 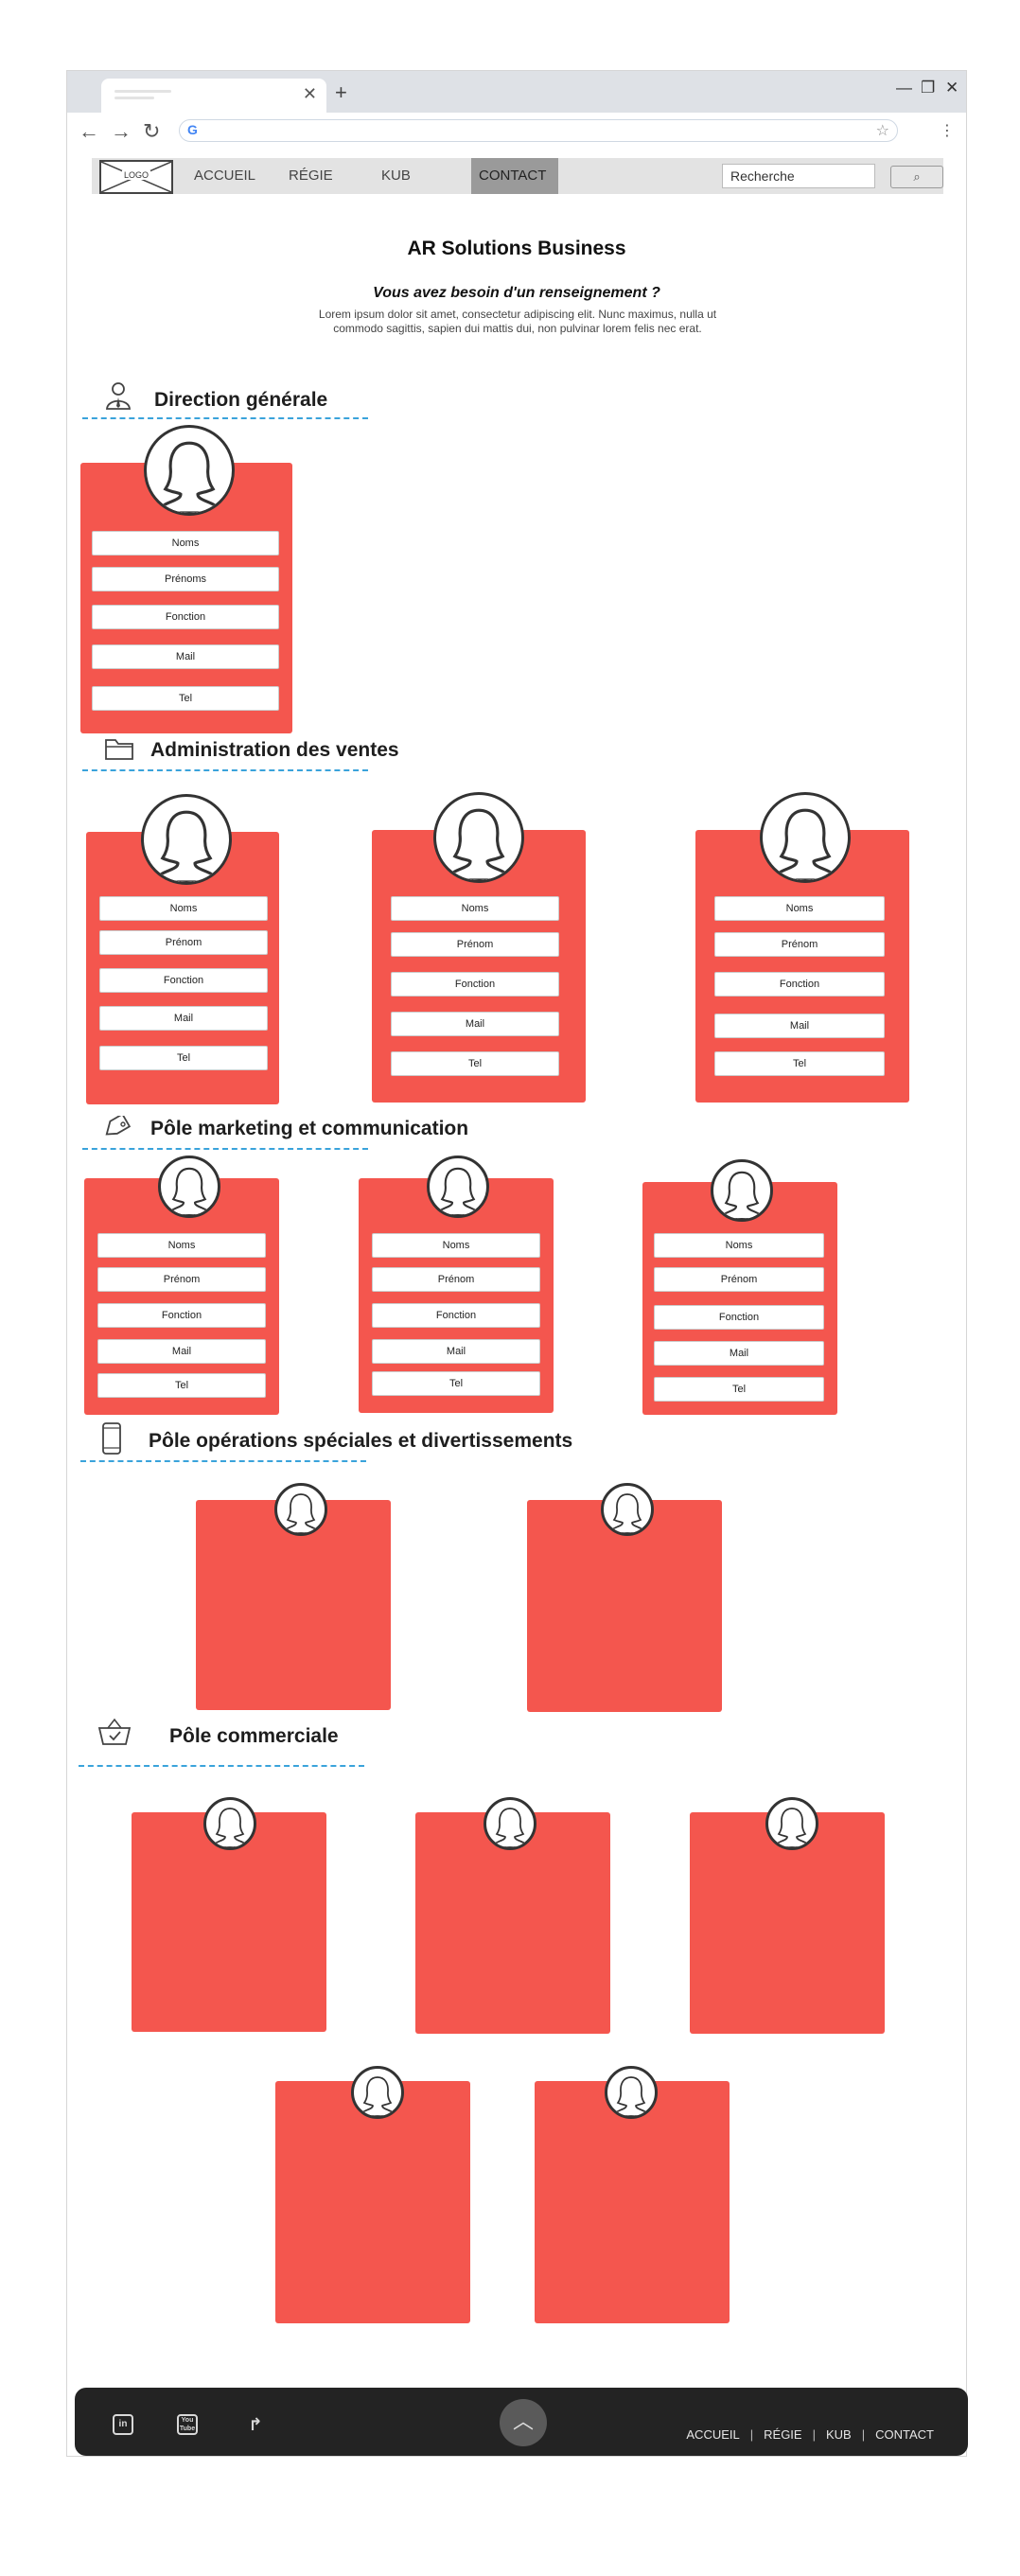 I want to click on forward-arrow-icon: →, so click(x=121, y=131).